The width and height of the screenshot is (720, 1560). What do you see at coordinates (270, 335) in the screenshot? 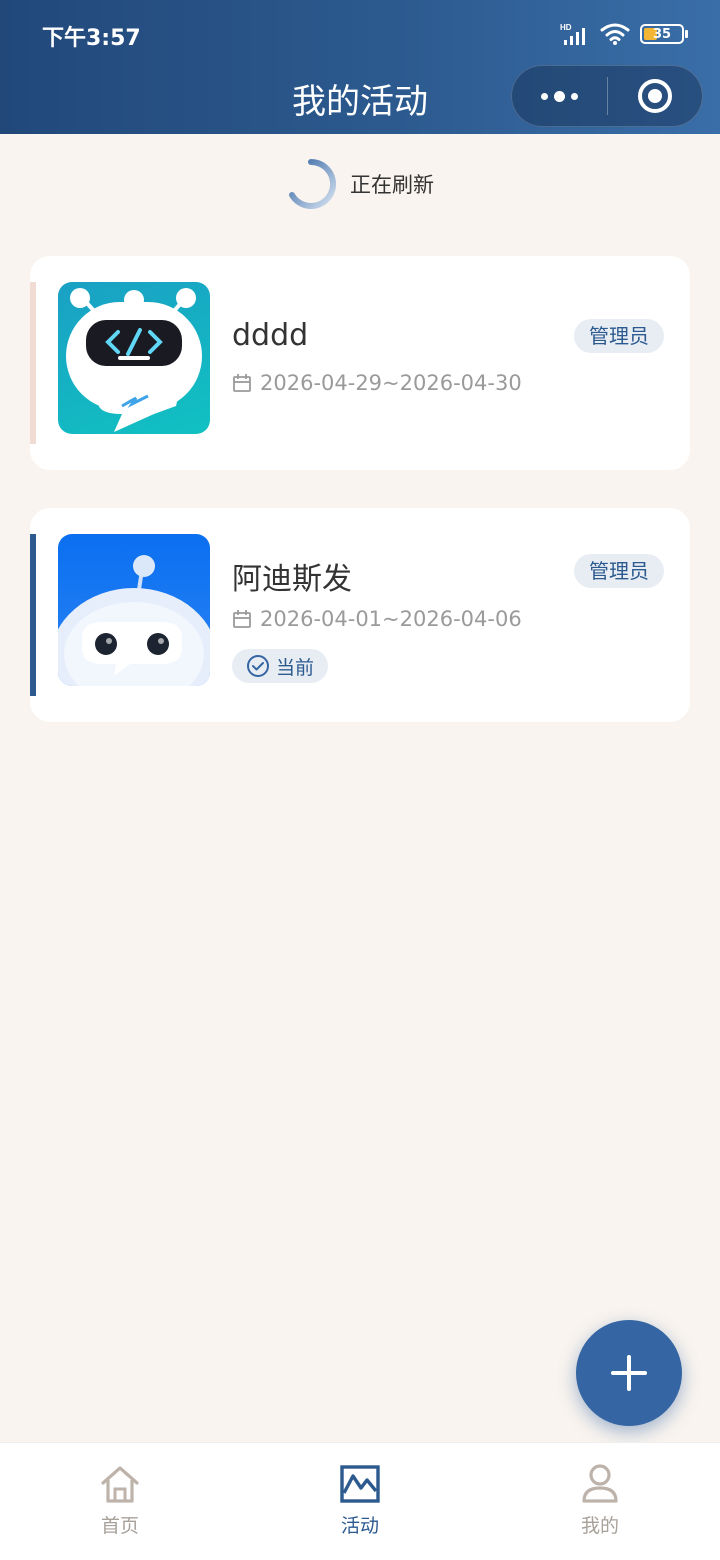
I see `activity-title: dddd` at bounding box center [270, 335].